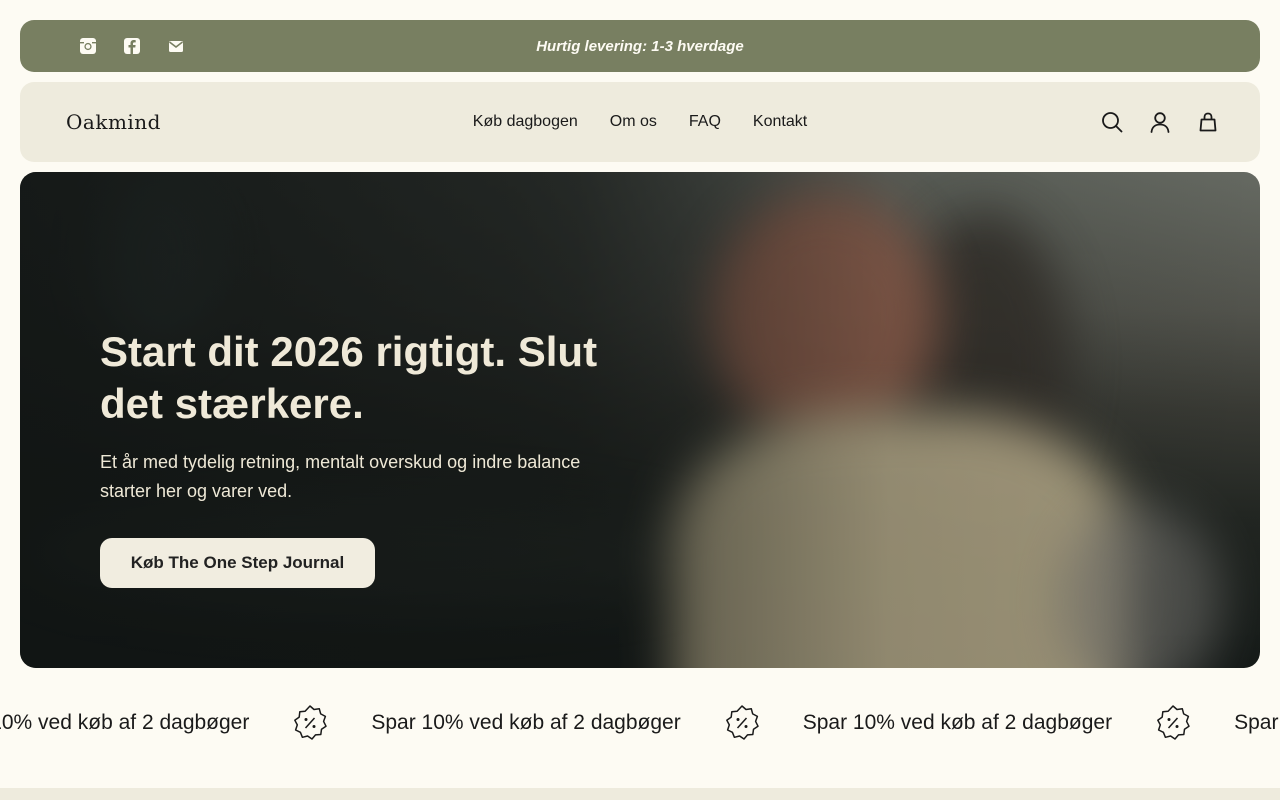 This screenshot has width=1280, height=800. What do you see at coordinates (705, 122) in the screenshot?
I see `nav-item-faq: FAQ` at bounding box center [705, 122].